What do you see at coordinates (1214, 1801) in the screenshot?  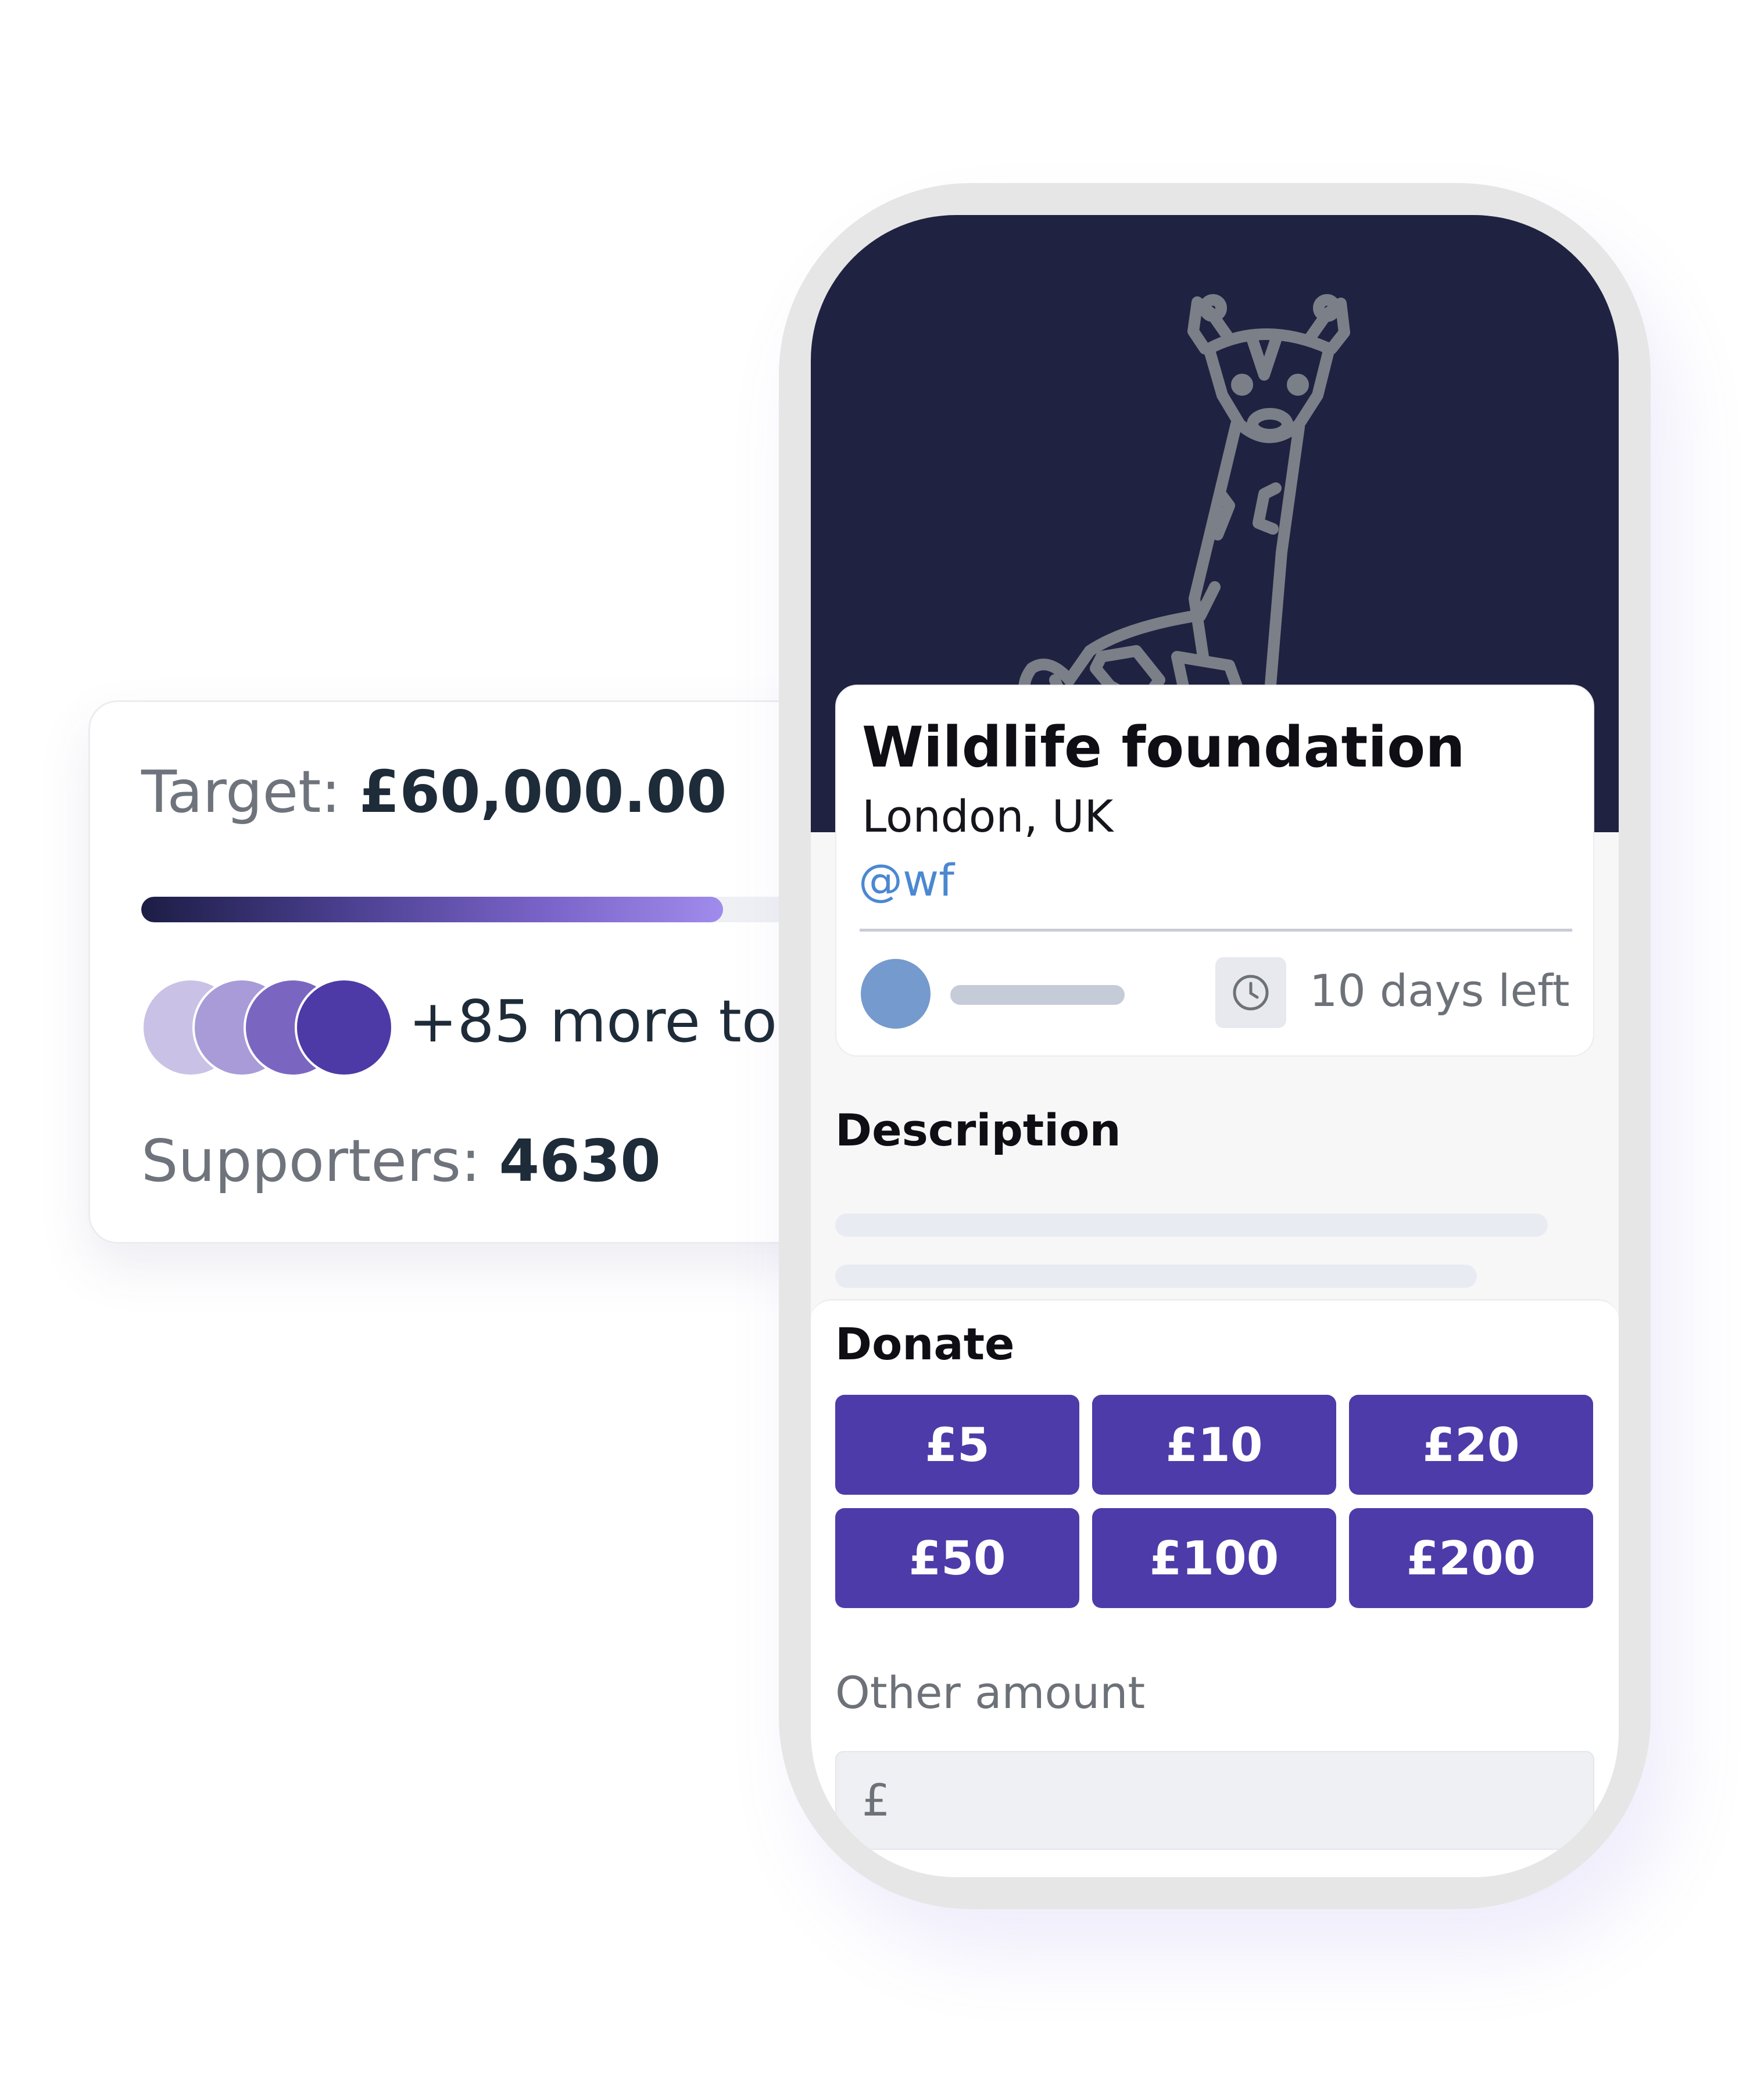 I see `other-amount-input: £` at bounding box center [1214, 1801].